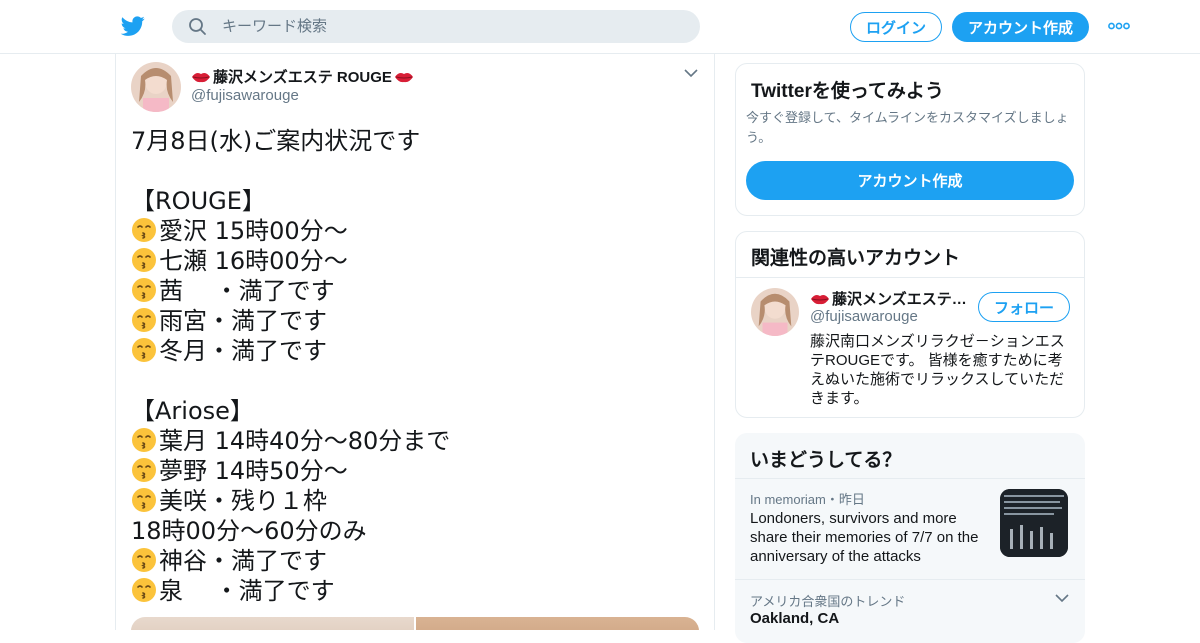 The height and width of the screenshot is (643, 1200). Describe the element at coordinates (864, 316) in the screenshot. I see `related-account-handle: @fujisawarouge` at that location.